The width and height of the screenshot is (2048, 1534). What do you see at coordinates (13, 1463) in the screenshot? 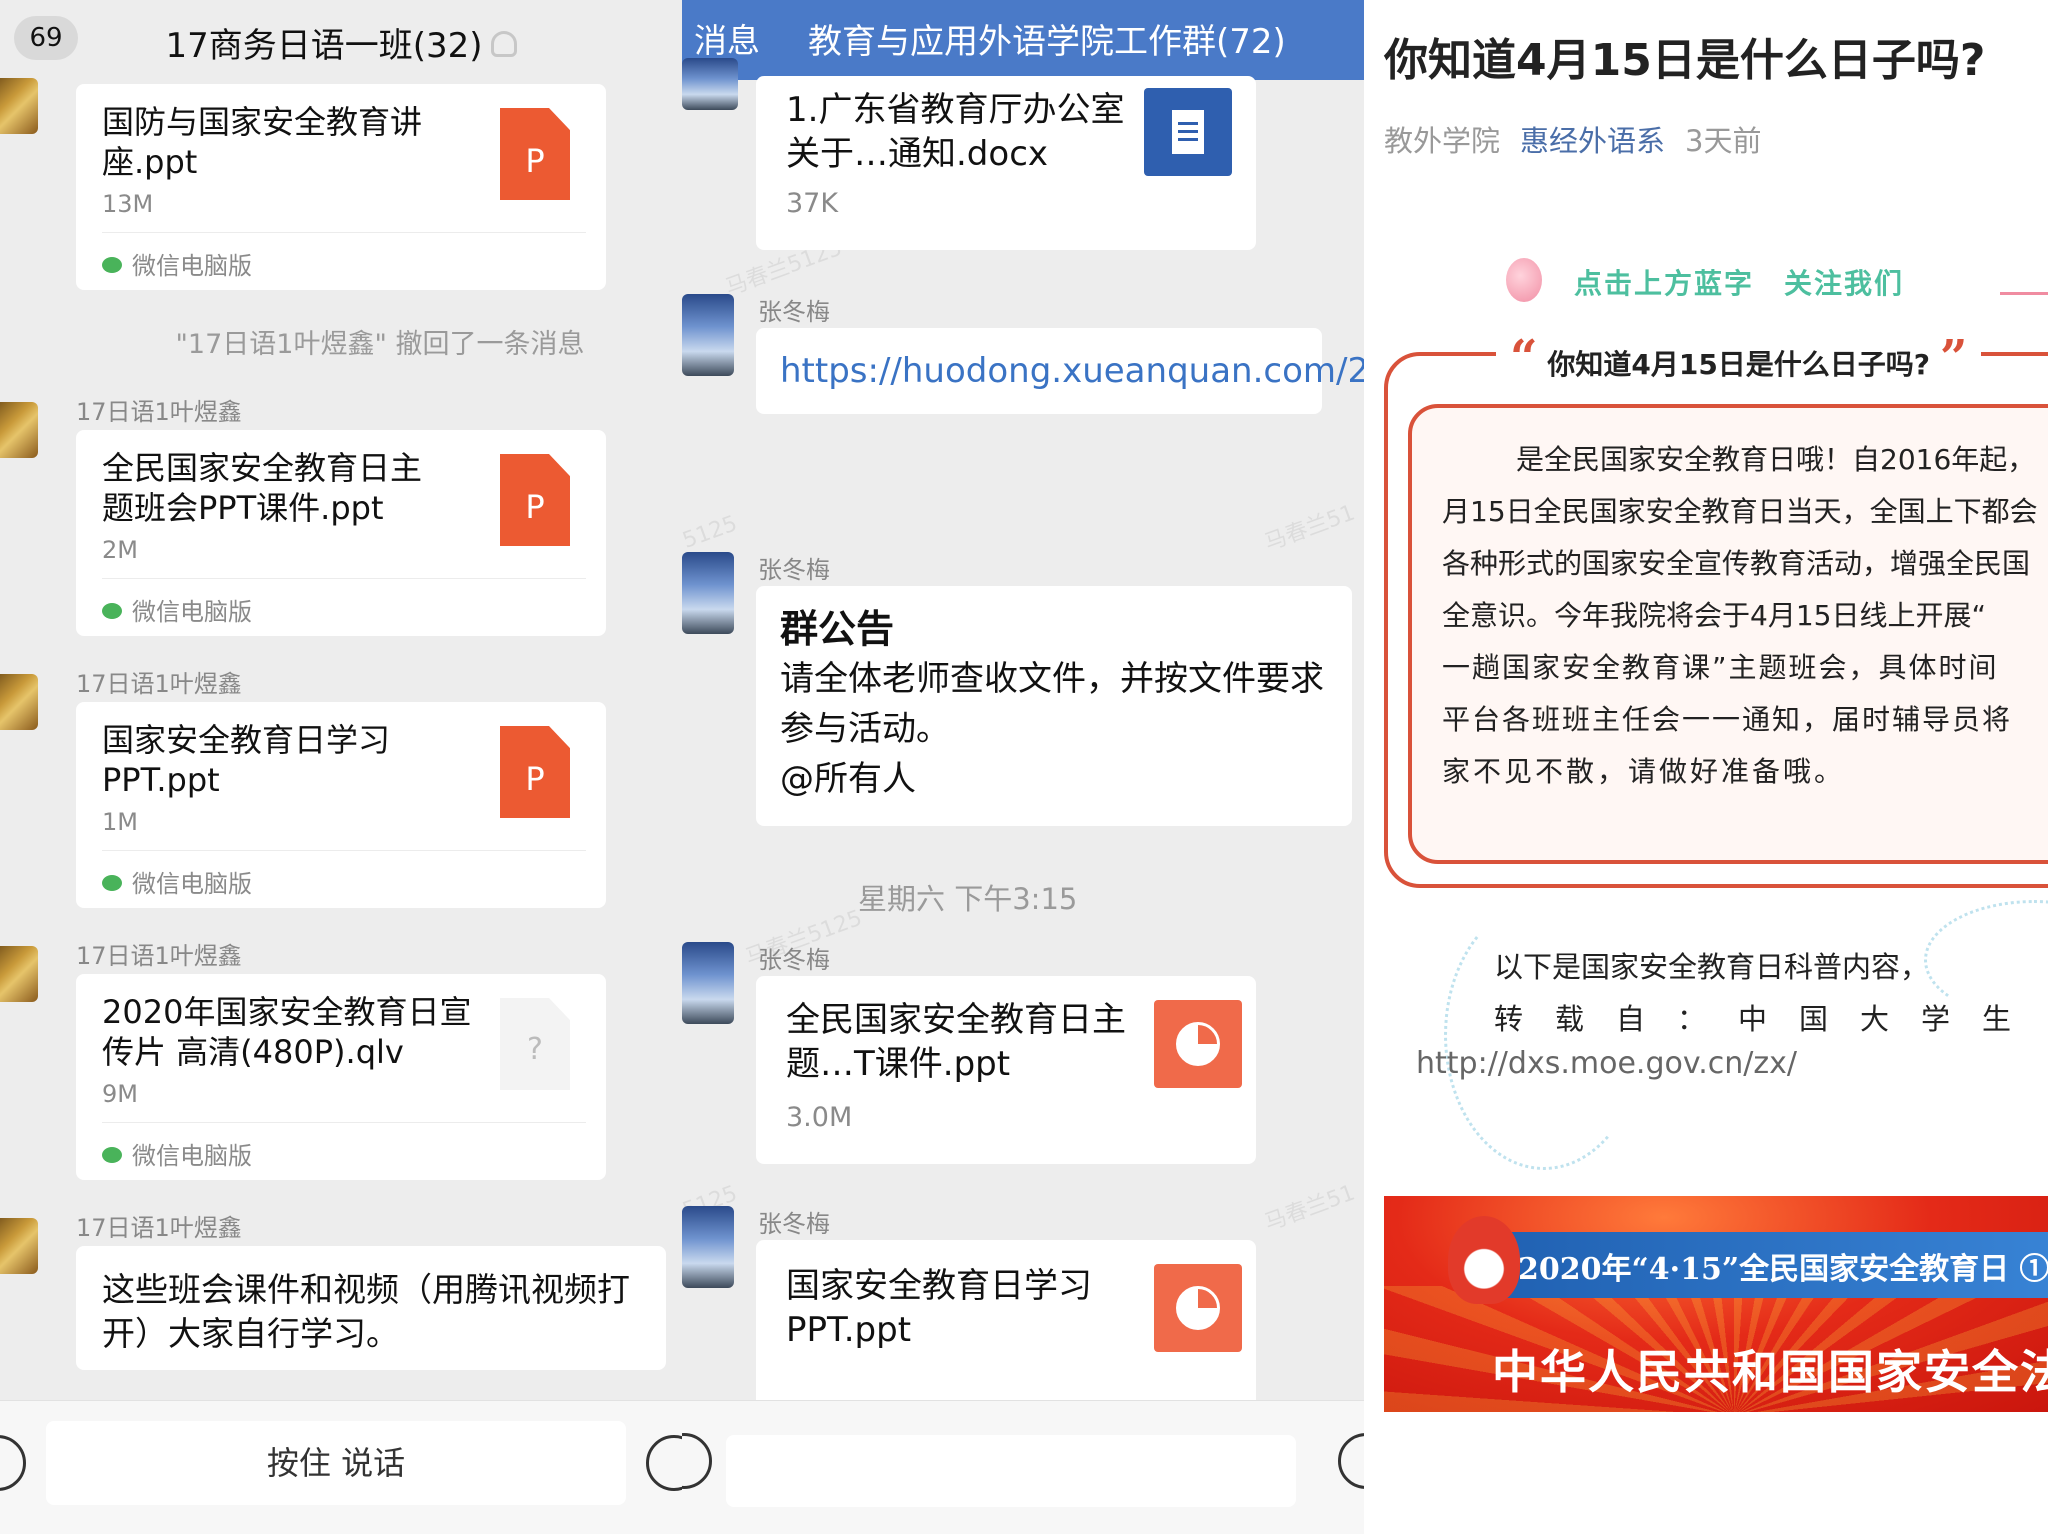
I see `keyboard-toggle-icon` at bounding box center [13, 1463].